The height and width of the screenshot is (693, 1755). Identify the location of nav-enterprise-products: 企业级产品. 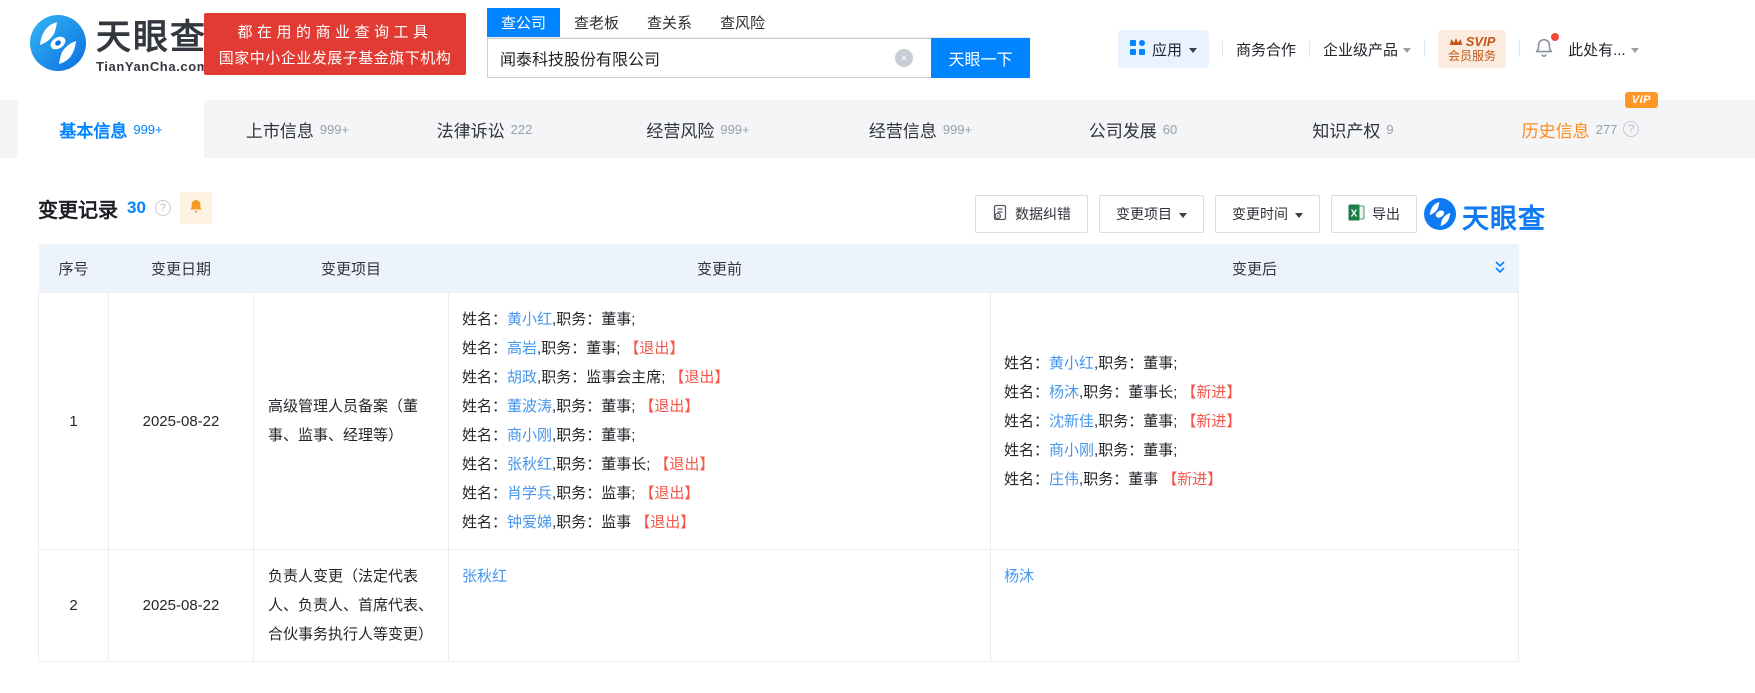
(1367, 49).